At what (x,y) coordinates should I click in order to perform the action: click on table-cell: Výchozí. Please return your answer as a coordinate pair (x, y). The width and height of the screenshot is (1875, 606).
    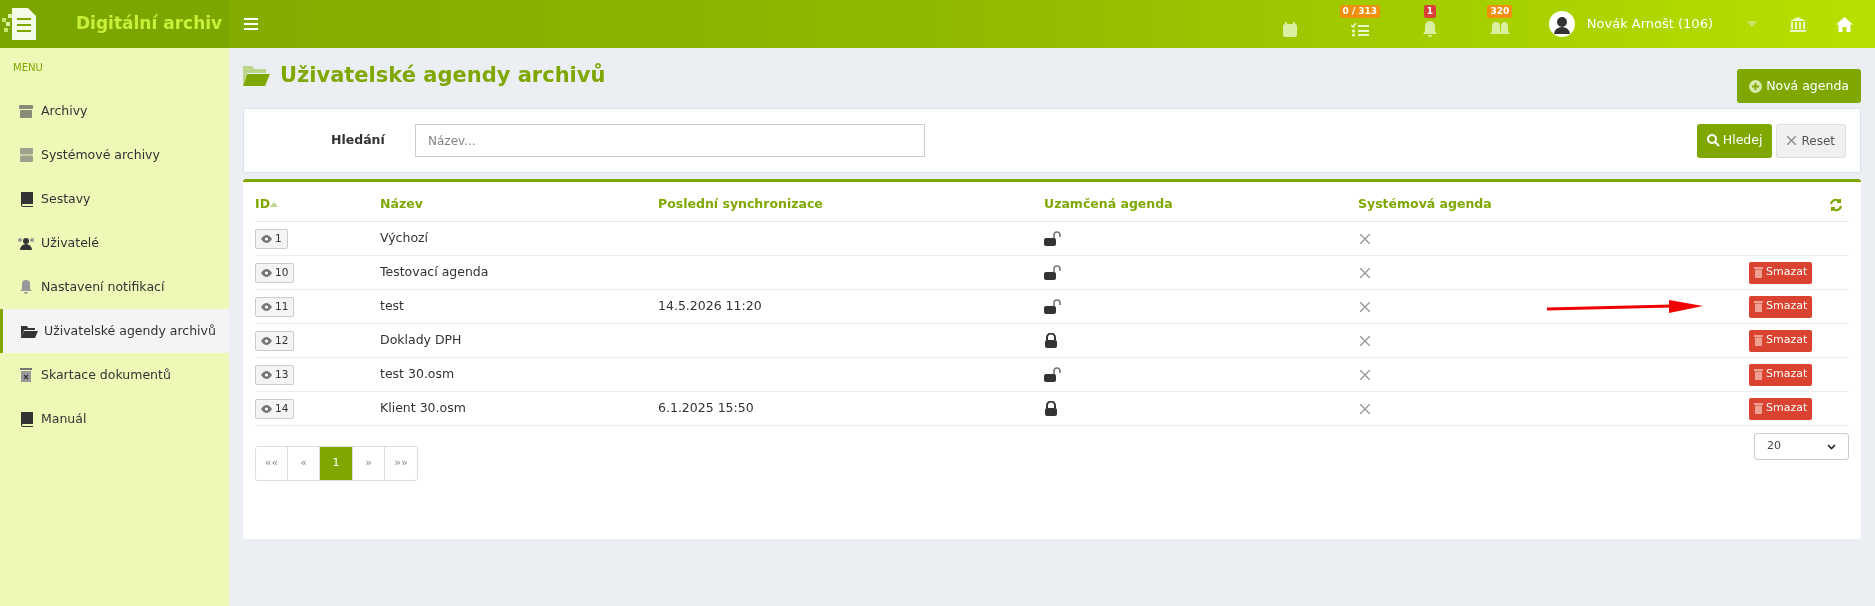
    Looking at the image, I should click on (404, 238).